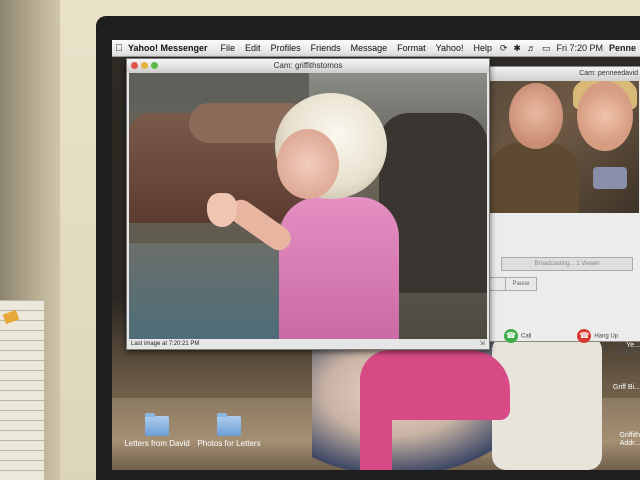 The width and height of the screenshot is (640, 480). Describe the element at coordinates (526, 336) in the screenshot. I see `call-label: Call` at that location.